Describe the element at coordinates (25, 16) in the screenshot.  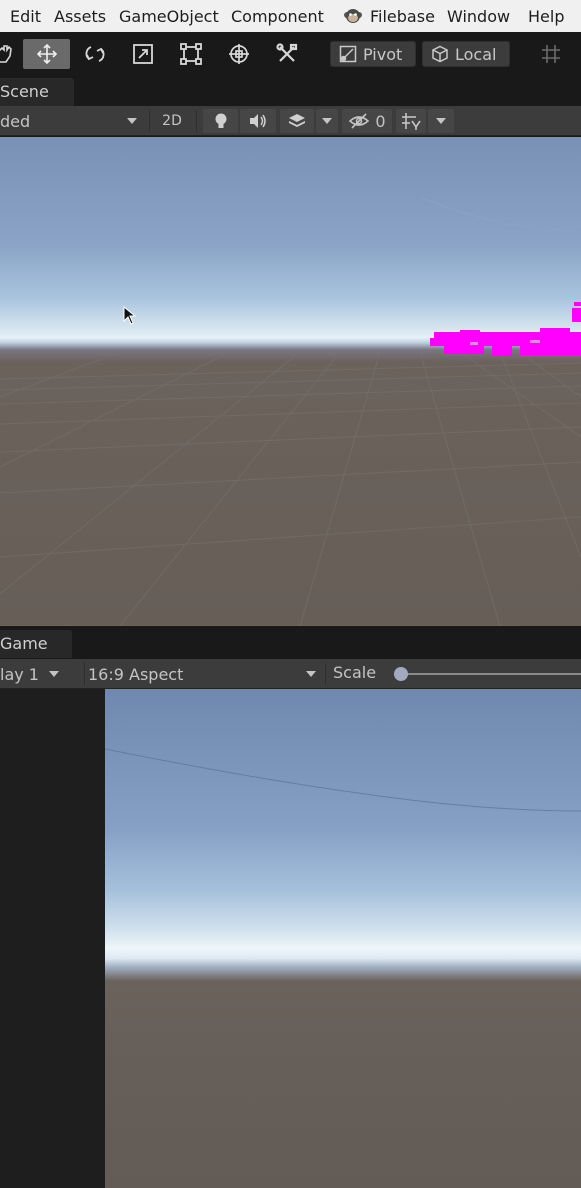
I see `menu-edit: Edit` at that location.